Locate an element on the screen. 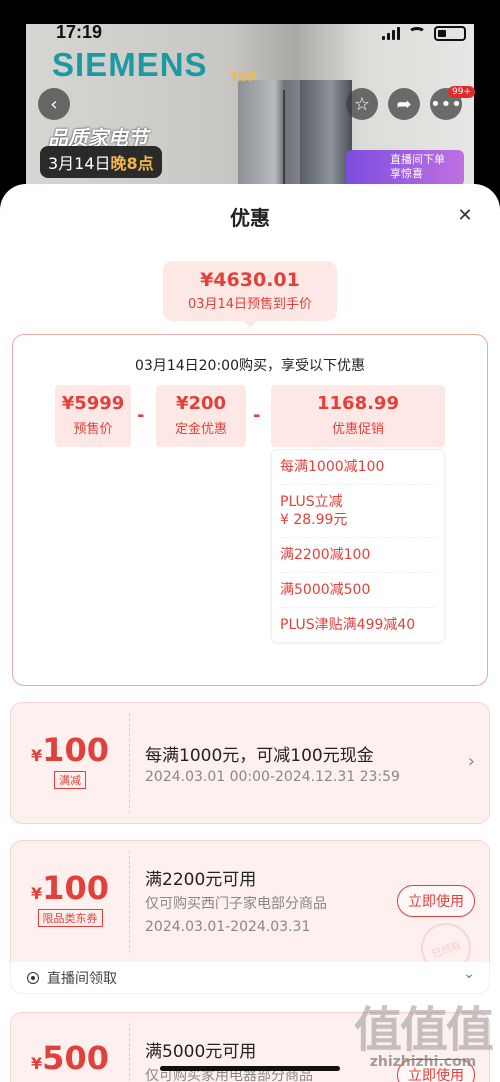 The image size is (500, 1082). presale-price-box: ¥5999 预售价 is located at coordinates (93, 416).